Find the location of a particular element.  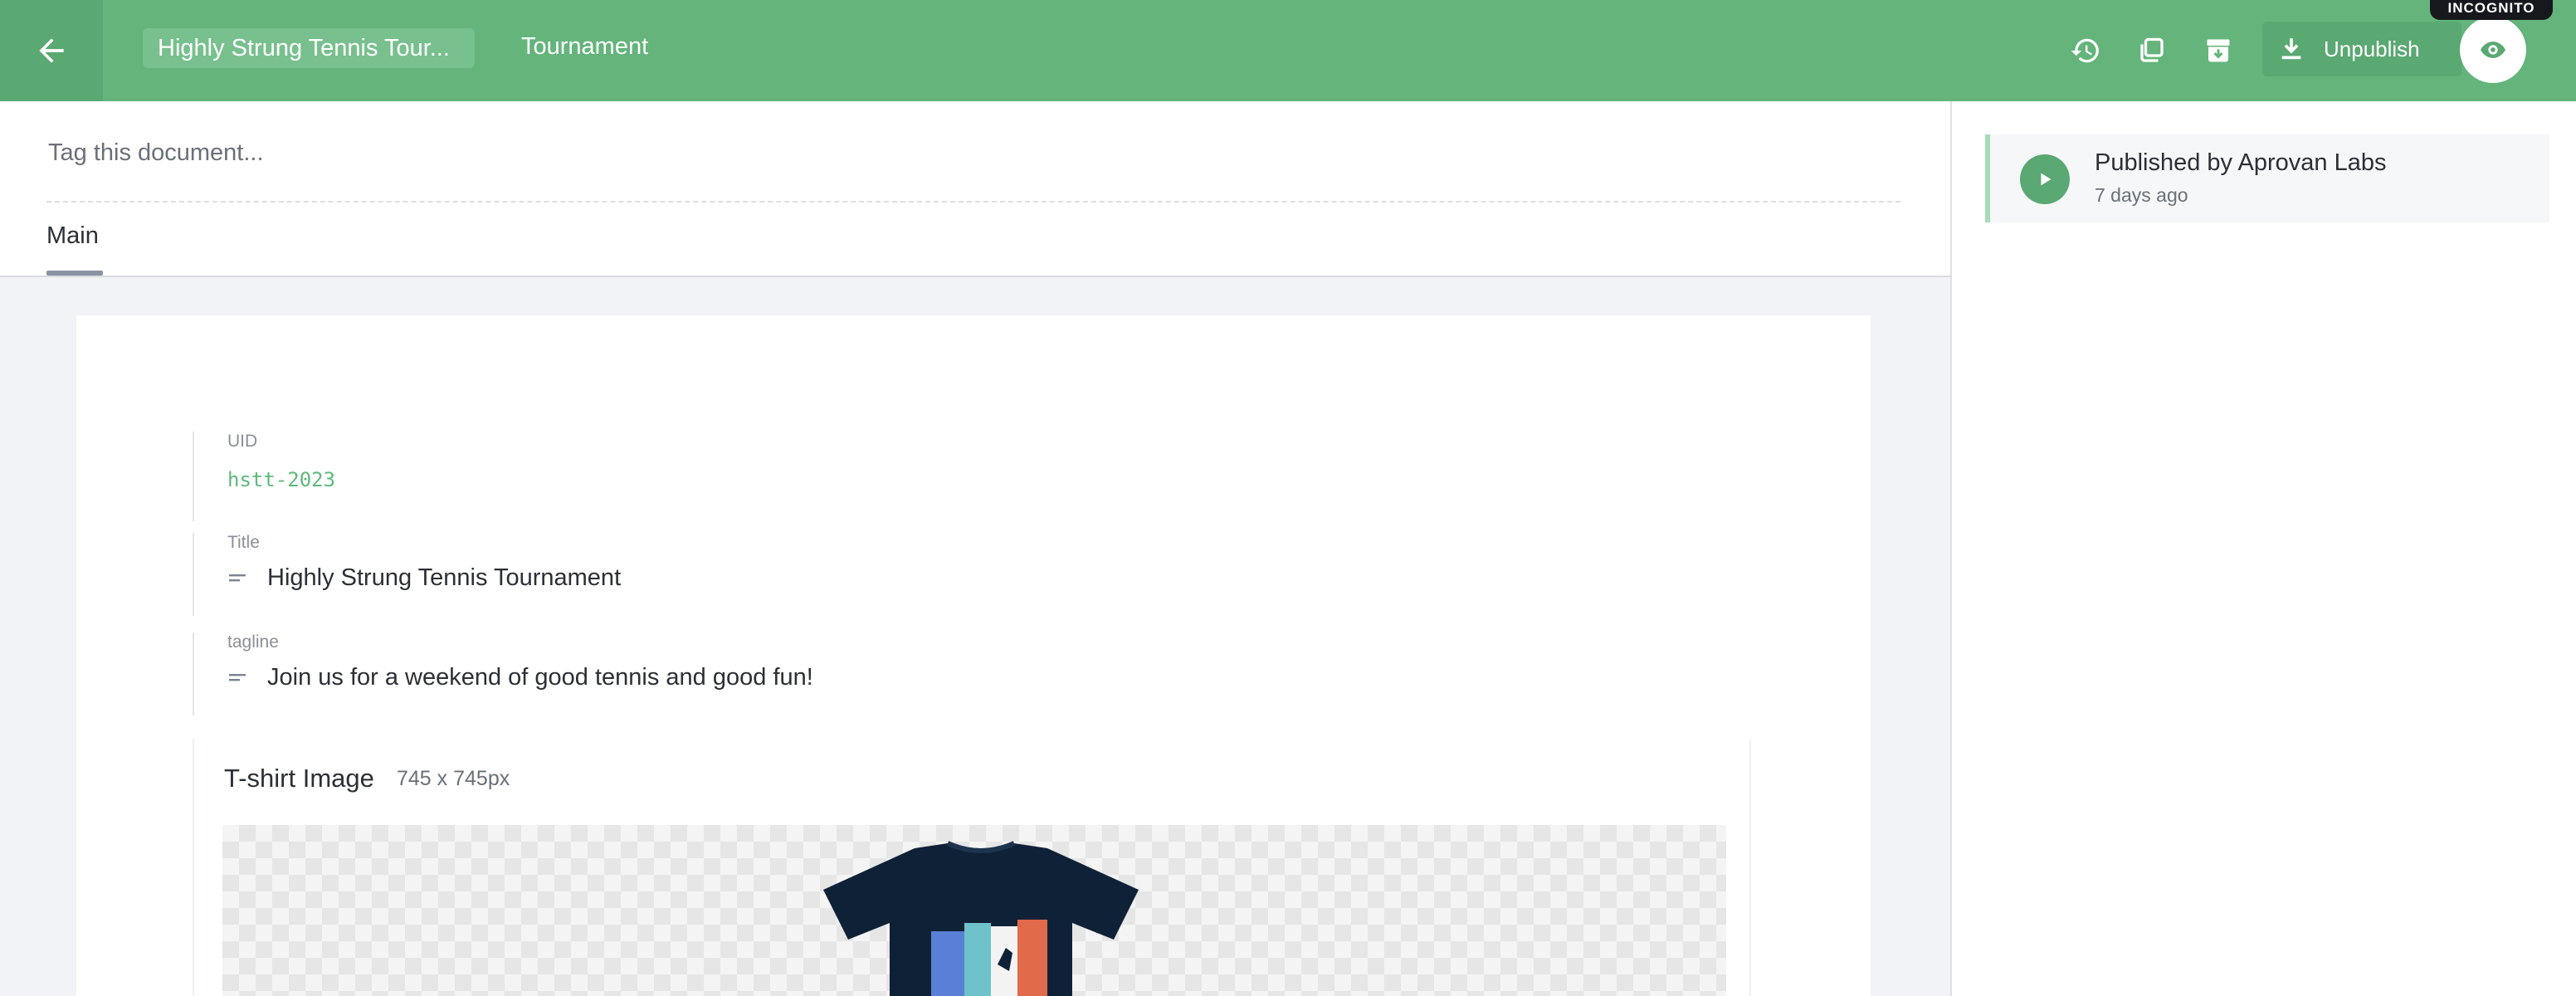

title-value: Highly Strung Tennis Tournament is located at coordinates (444, 578).